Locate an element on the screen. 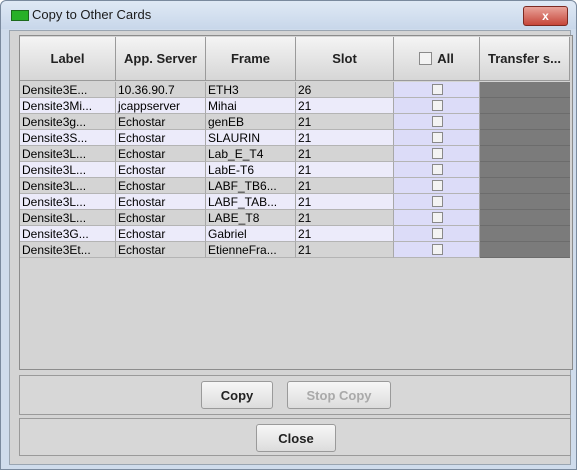  table-row: Densite3g... Echostar genEB 21 is located at coordinates (295, 122).